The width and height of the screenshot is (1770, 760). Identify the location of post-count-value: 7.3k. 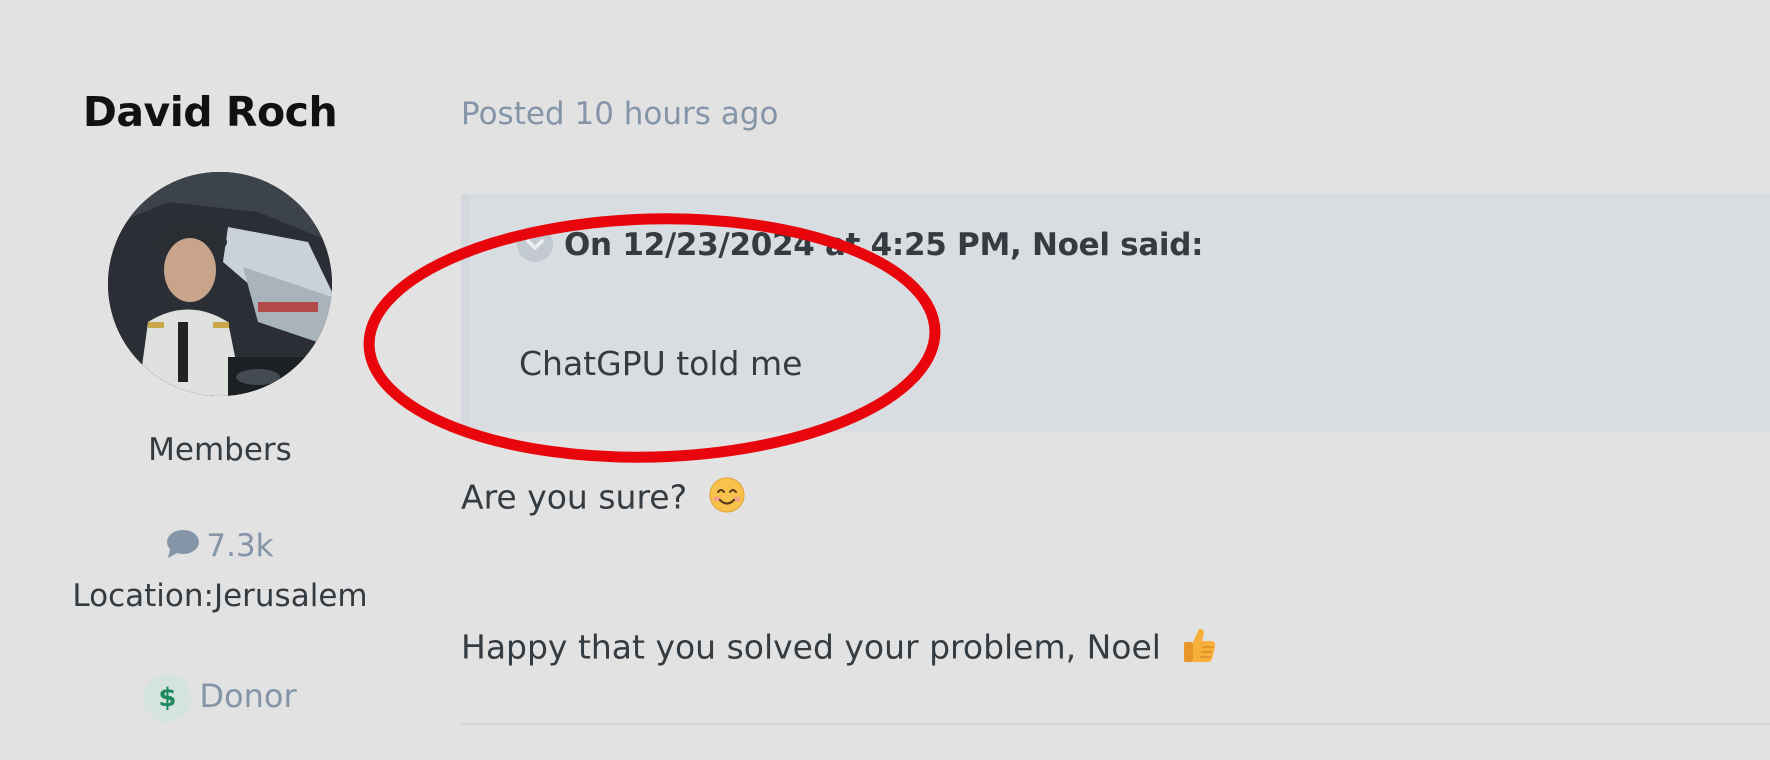
(240, 546).